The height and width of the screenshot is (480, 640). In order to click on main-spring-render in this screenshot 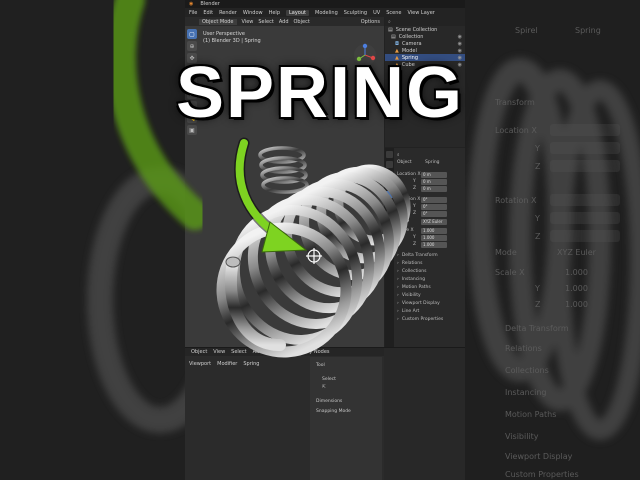, I will do `click(313, 261)`.